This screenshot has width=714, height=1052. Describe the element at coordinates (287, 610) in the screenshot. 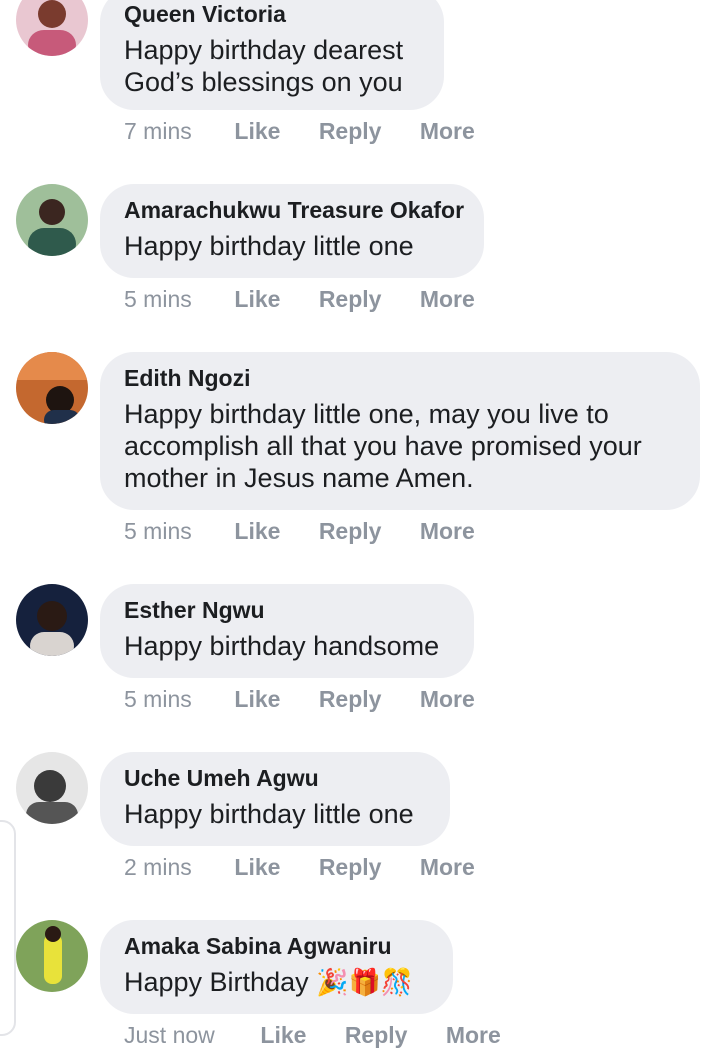

I see `commenter-name: Esther Ngwu` at that location.